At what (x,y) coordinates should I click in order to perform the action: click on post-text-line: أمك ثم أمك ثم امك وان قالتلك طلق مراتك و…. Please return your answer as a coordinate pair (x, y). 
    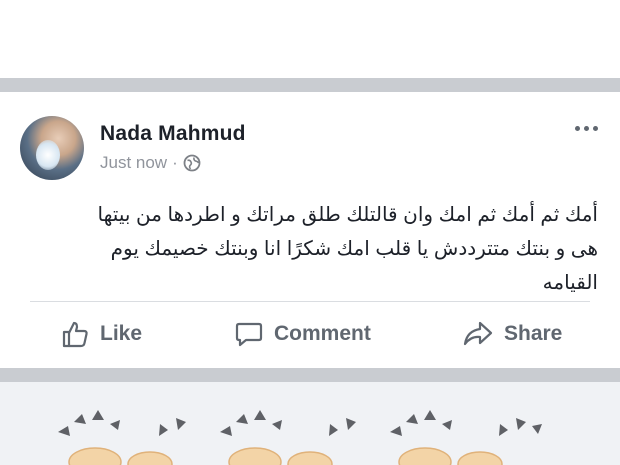
    Looking at the image, I should click on (347, 215).